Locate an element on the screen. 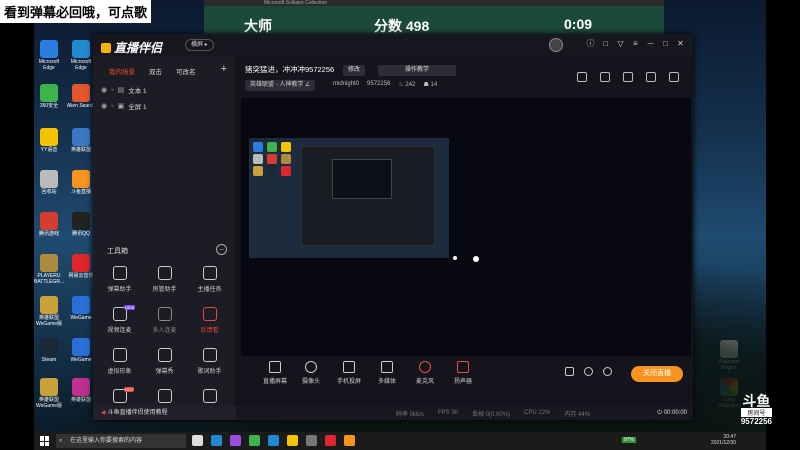 The height and width of the screenshot is (450, 800). minimize-button: ─ is located at coordinates (650, 43).